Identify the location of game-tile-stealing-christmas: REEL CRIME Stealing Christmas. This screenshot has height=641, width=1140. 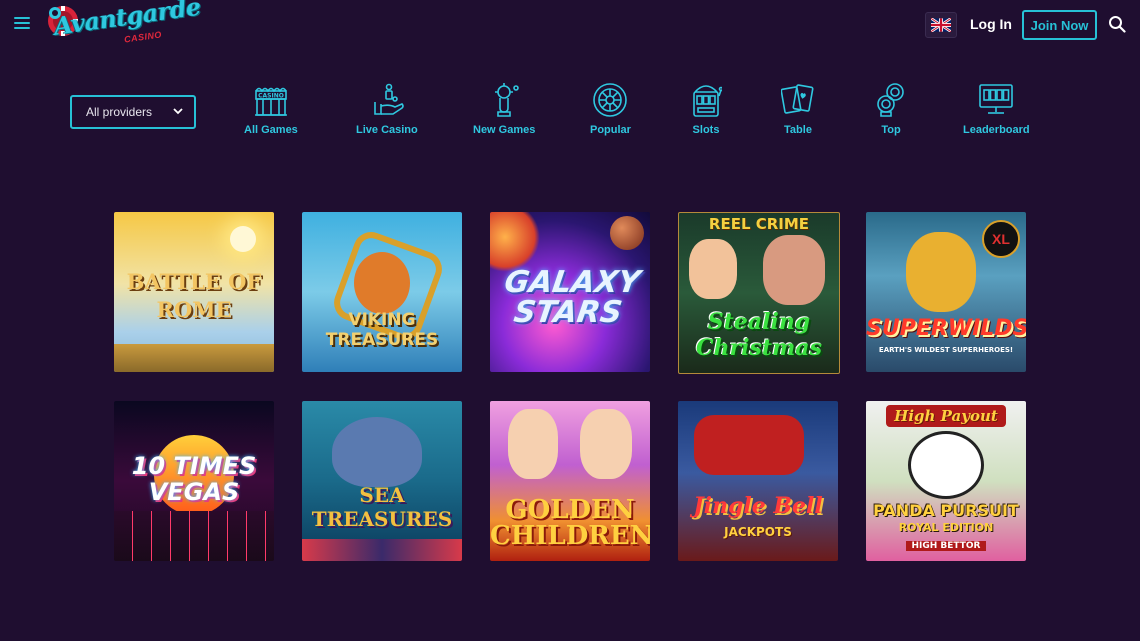
(759, 293).